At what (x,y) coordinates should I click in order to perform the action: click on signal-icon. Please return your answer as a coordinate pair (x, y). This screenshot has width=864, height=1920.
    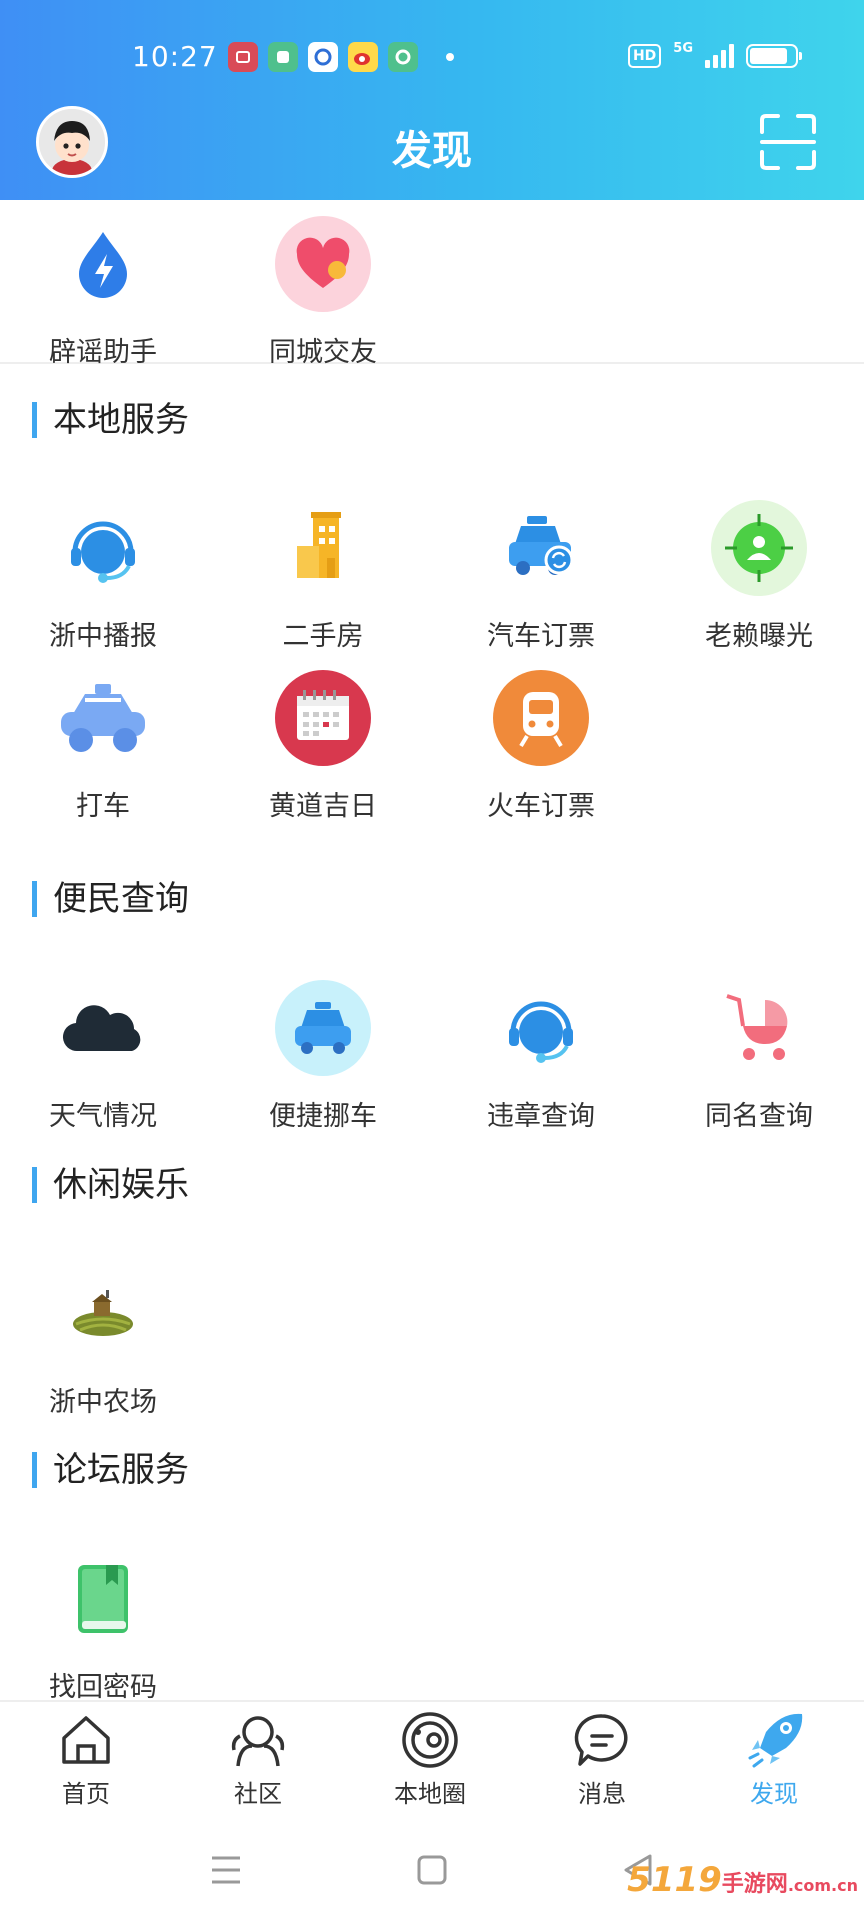
    Looking at the image, I should click on (719, 56).